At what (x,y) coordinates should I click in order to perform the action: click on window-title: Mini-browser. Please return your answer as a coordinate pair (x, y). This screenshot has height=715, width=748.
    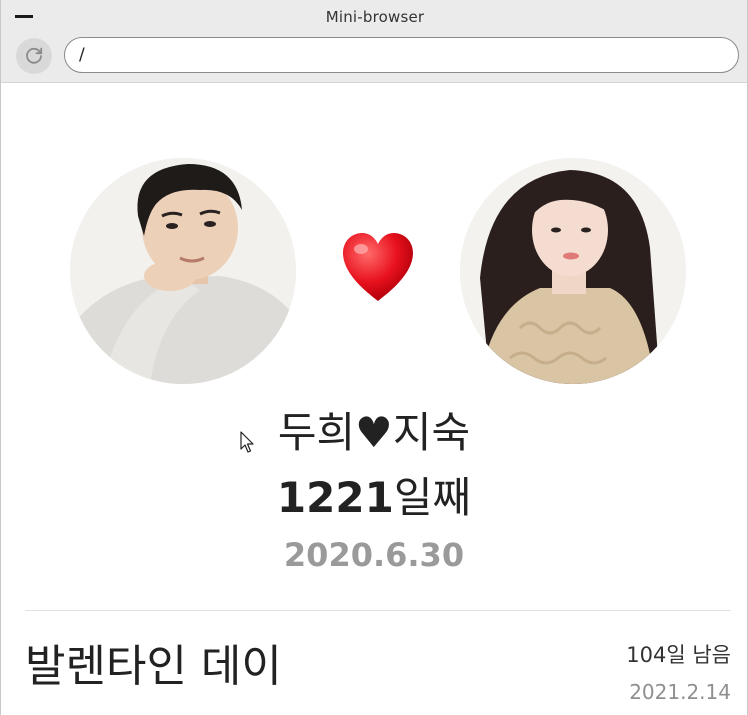
    Looking at the image, I should click on (375, 17).